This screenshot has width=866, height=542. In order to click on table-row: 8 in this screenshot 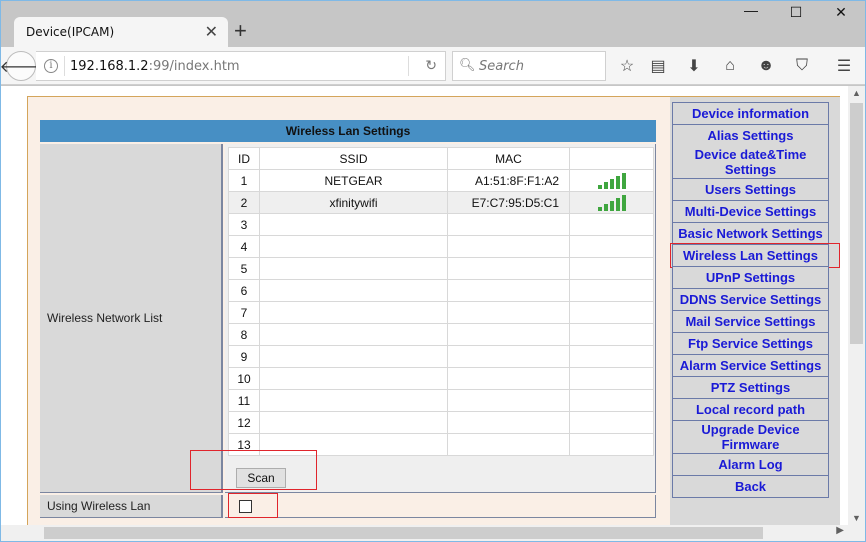, I will do `click(441, 334)`.